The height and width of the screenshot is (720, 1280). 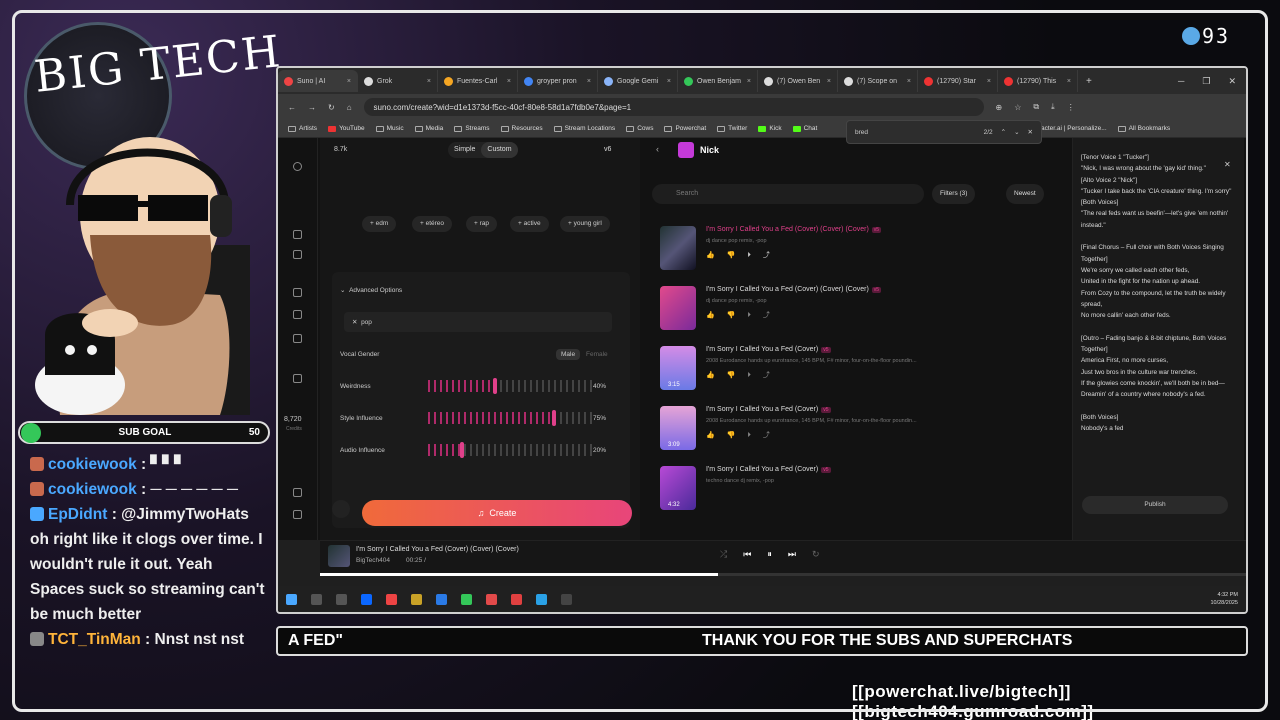 I want to click on docs-nav-icon, so click(x=297, y=514).